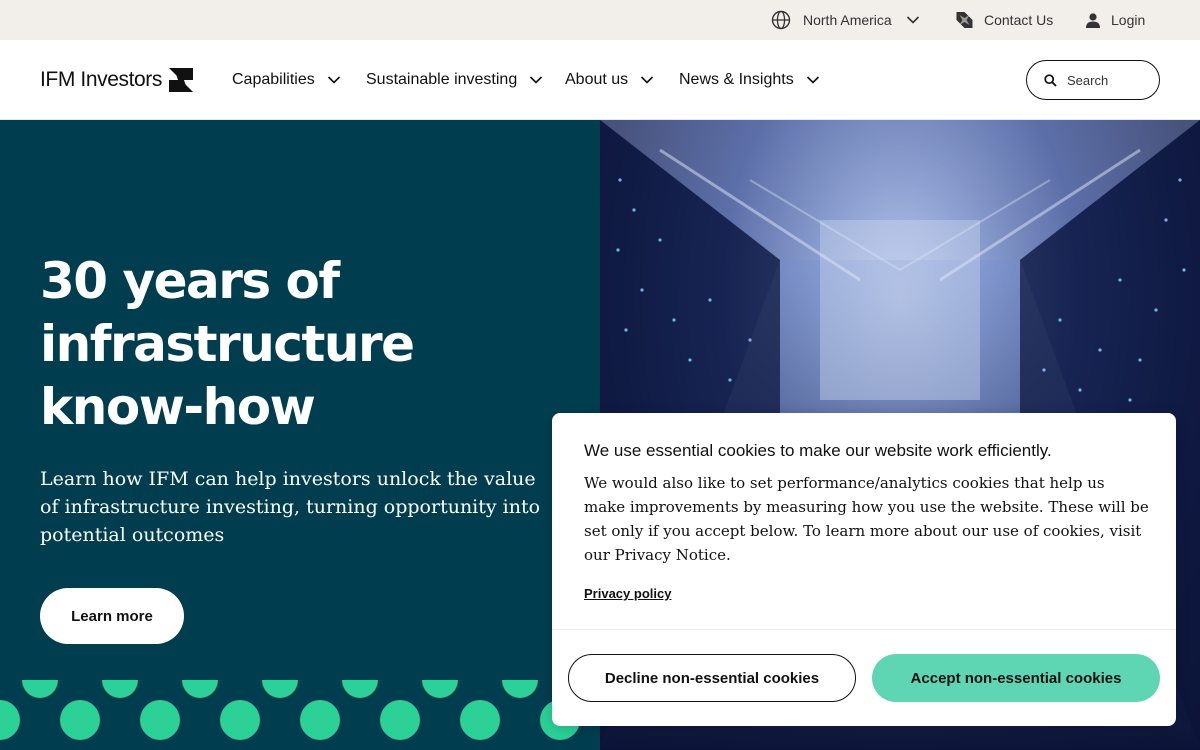  I want to click on divider, so click(864, 629).